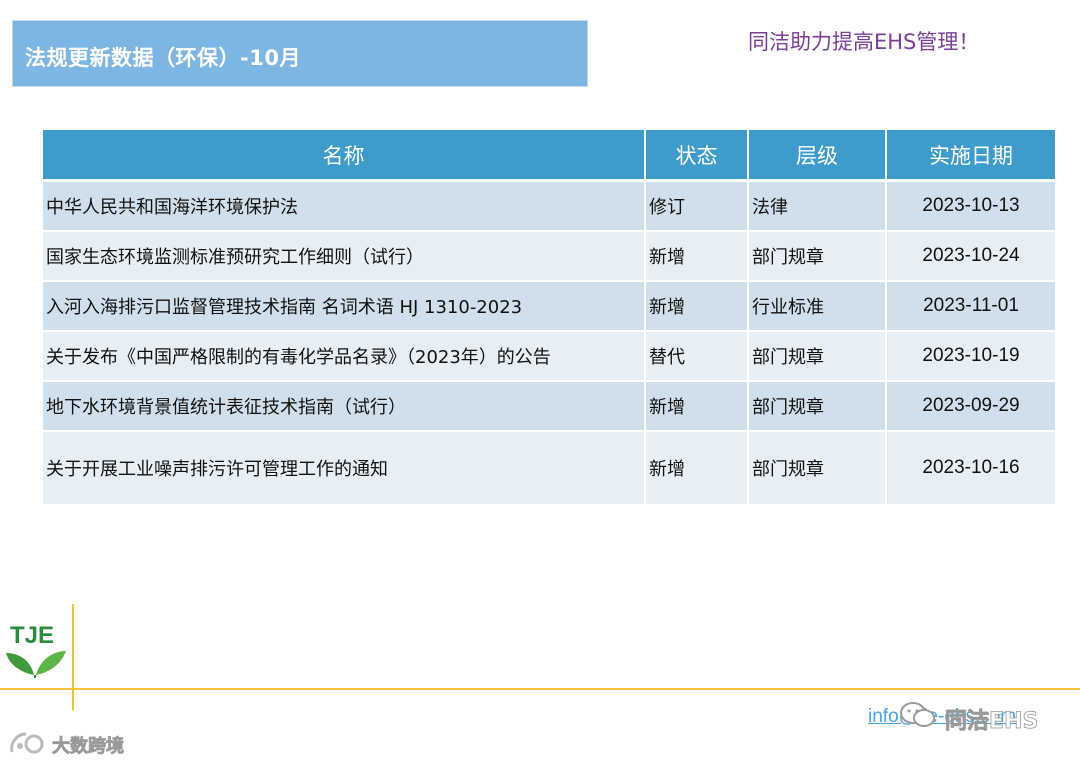  Describe the element at coordinates (73, 657) in the screenshot. I see `footer-vertical-divider` at that location.